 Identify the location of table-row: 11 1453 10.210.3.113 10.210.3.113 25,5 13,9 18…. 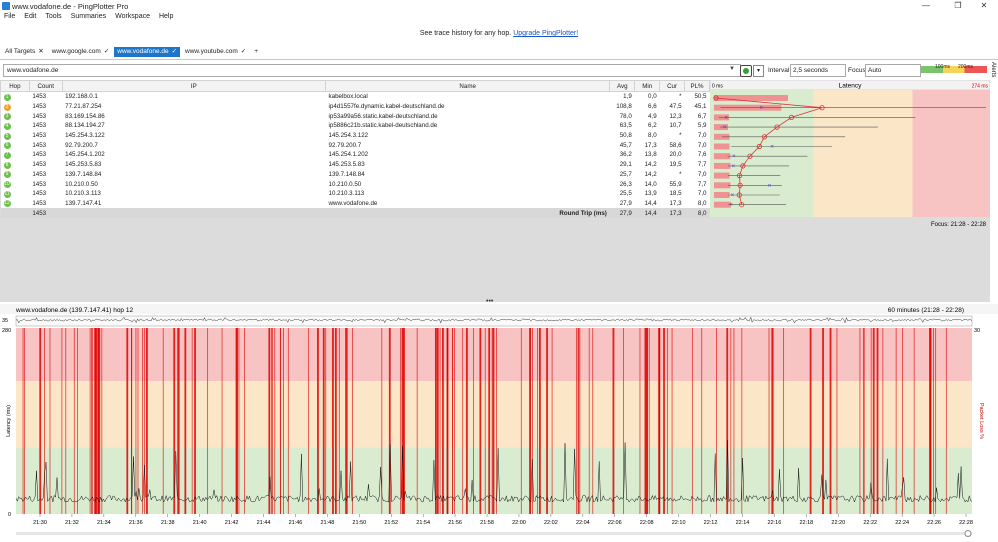
(355, 193).